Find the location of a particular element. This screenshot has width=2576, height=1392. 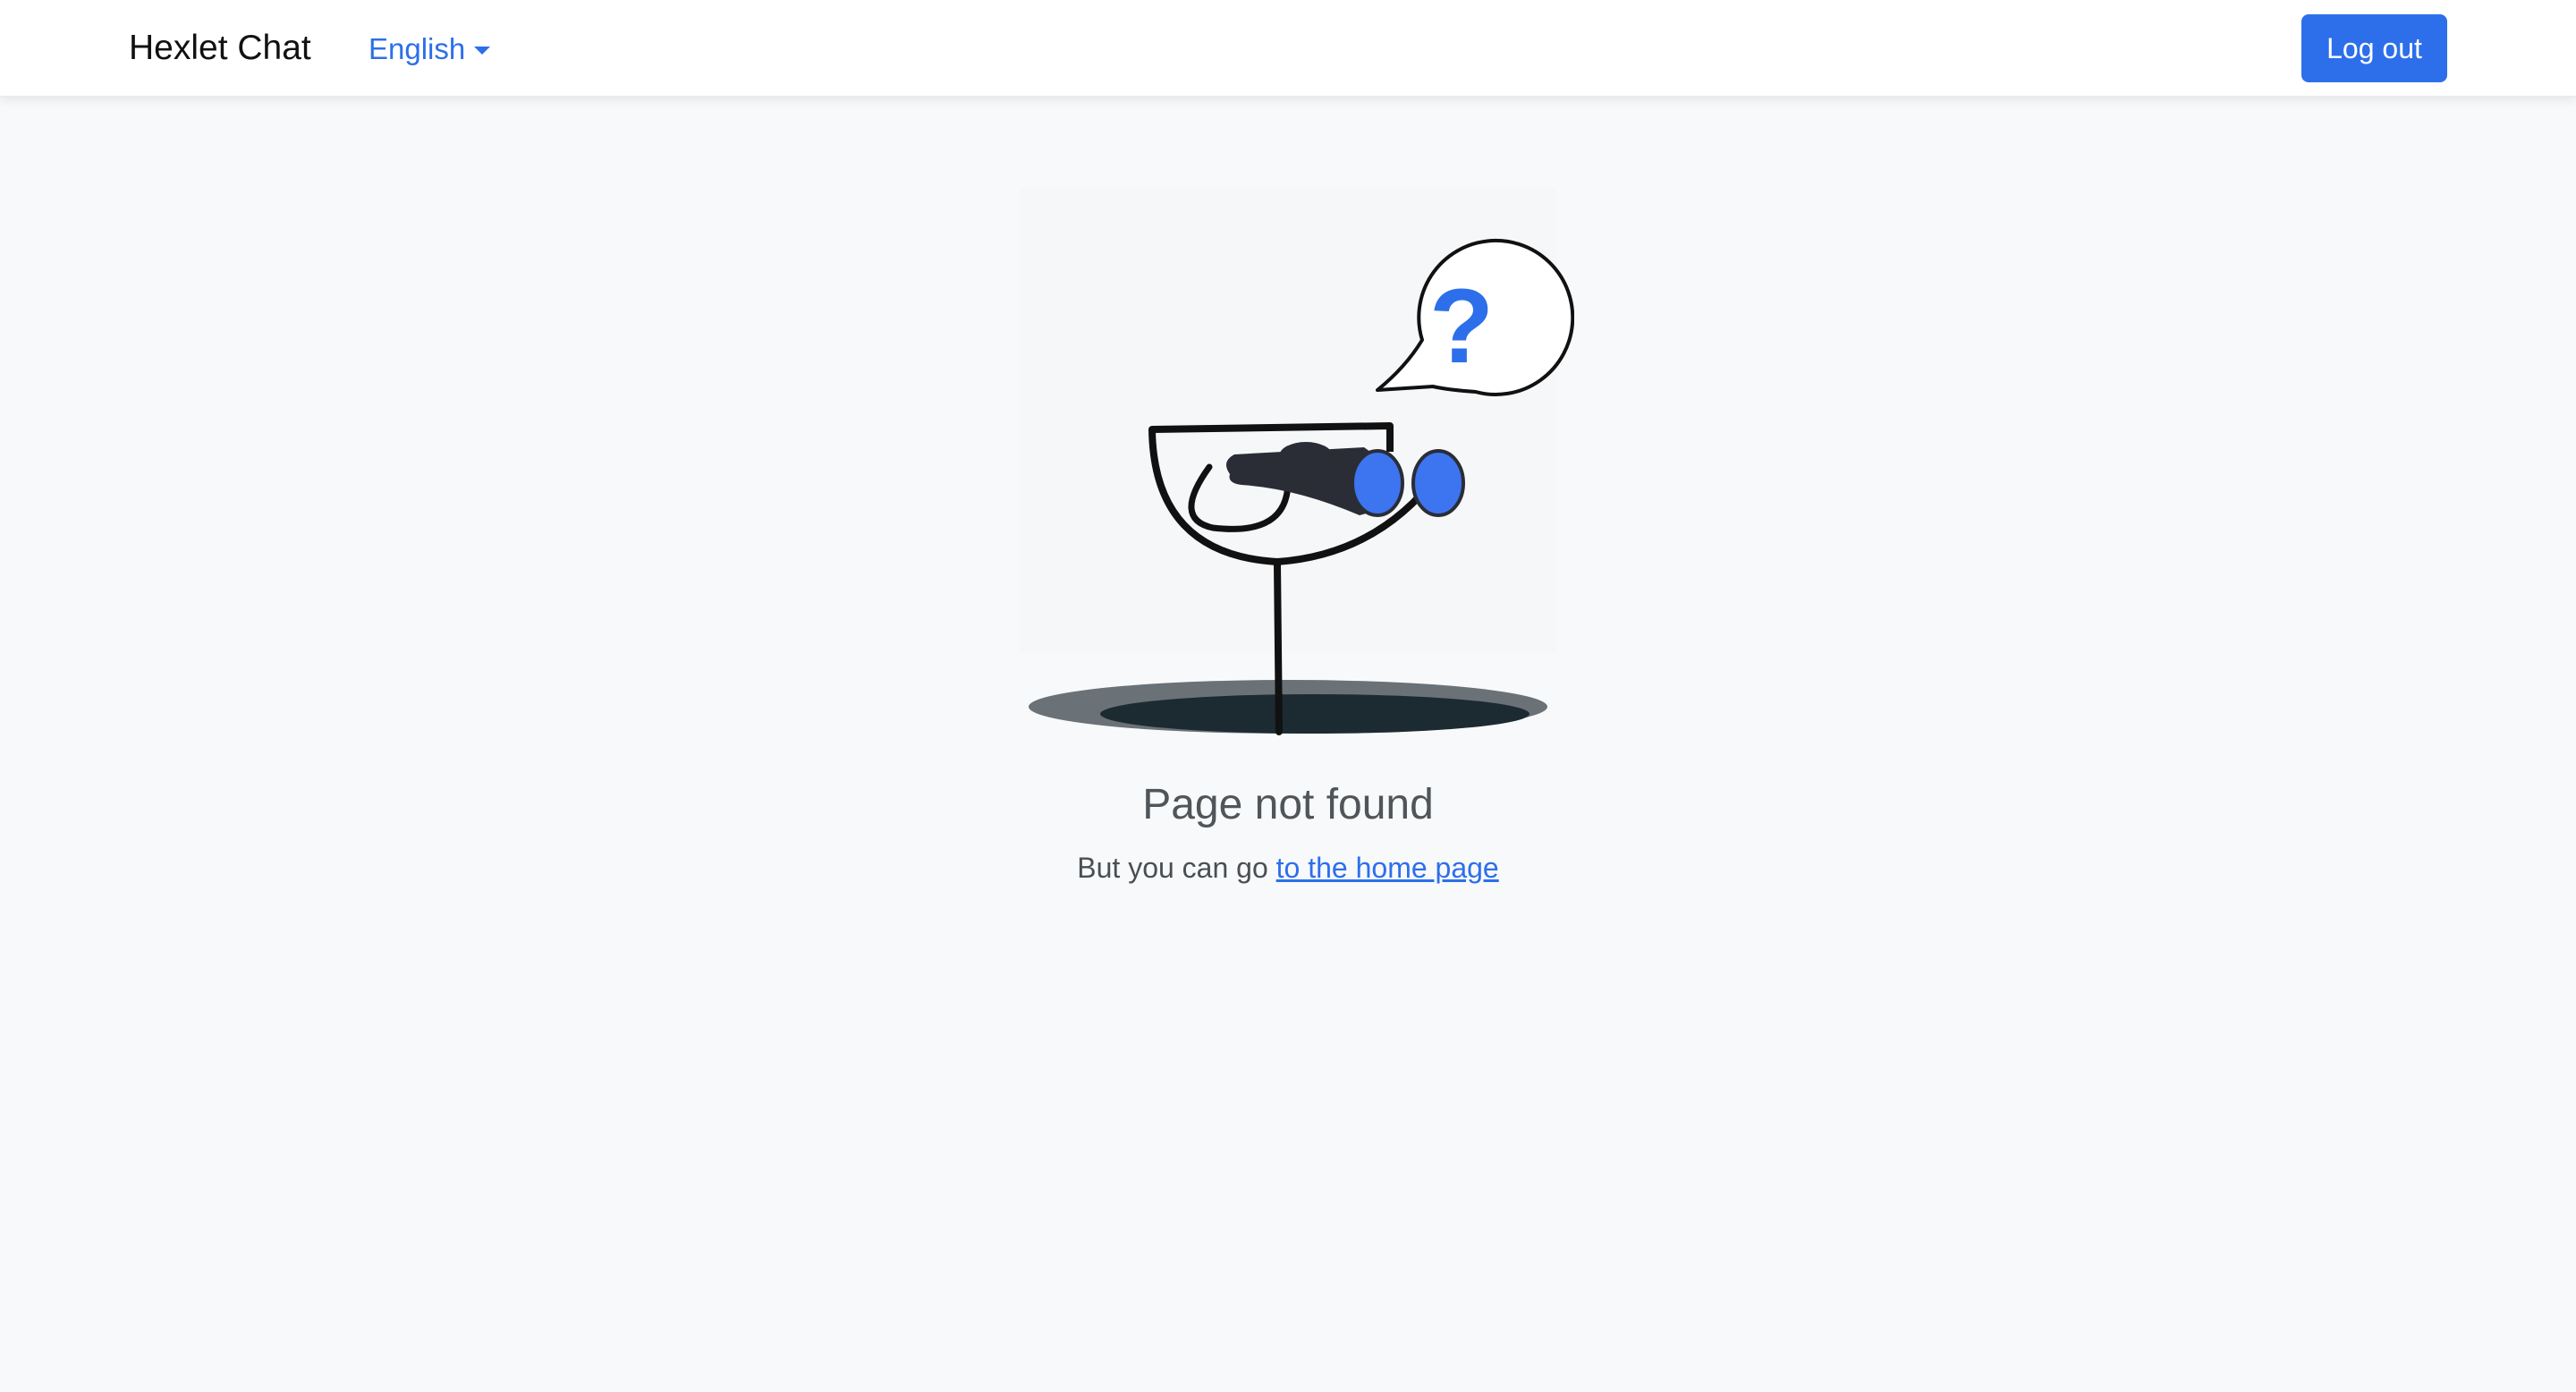

hole-inner is located at coordinates (1315, 714).